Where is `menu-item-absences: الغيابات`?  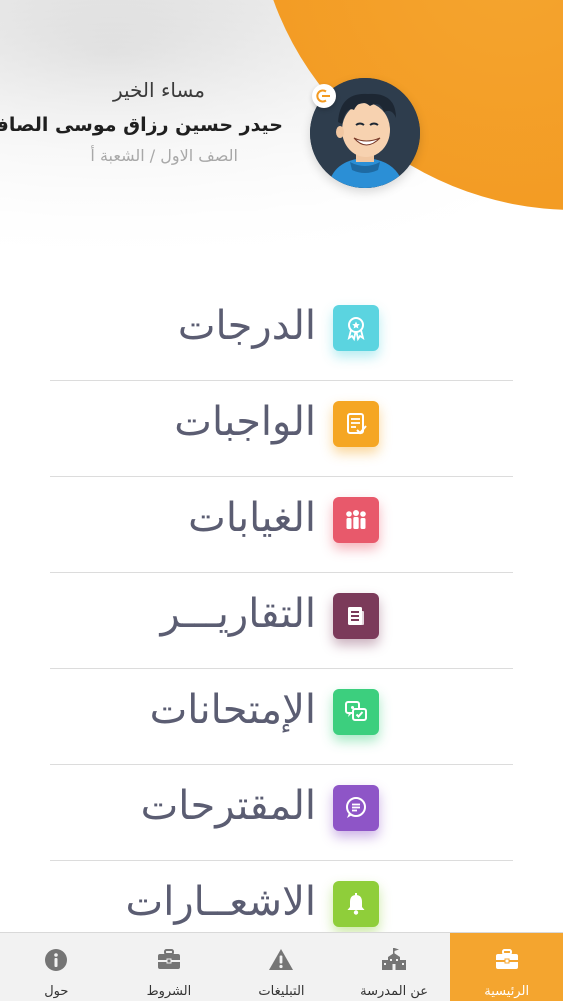 menu-item-absences: الغيابات is located at coordinates (281, 525).